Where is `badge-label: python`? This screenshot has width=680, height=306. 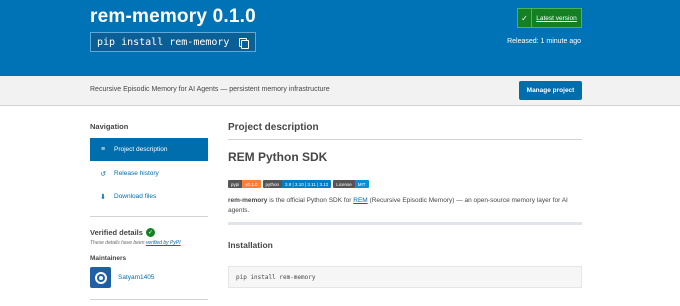 badge-label: python is located at coordinates (272, 184).